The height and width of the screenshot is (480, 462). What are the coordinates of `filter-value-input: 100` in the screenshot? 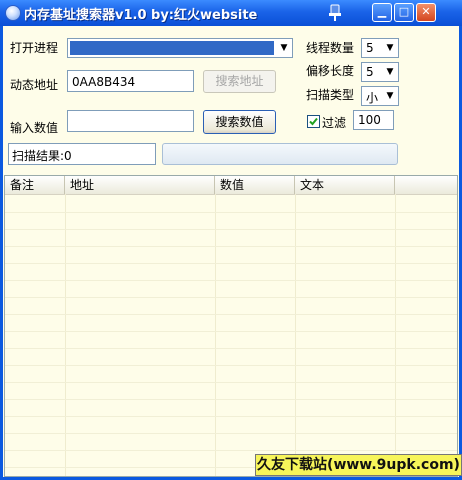 It's located at (373, 120).